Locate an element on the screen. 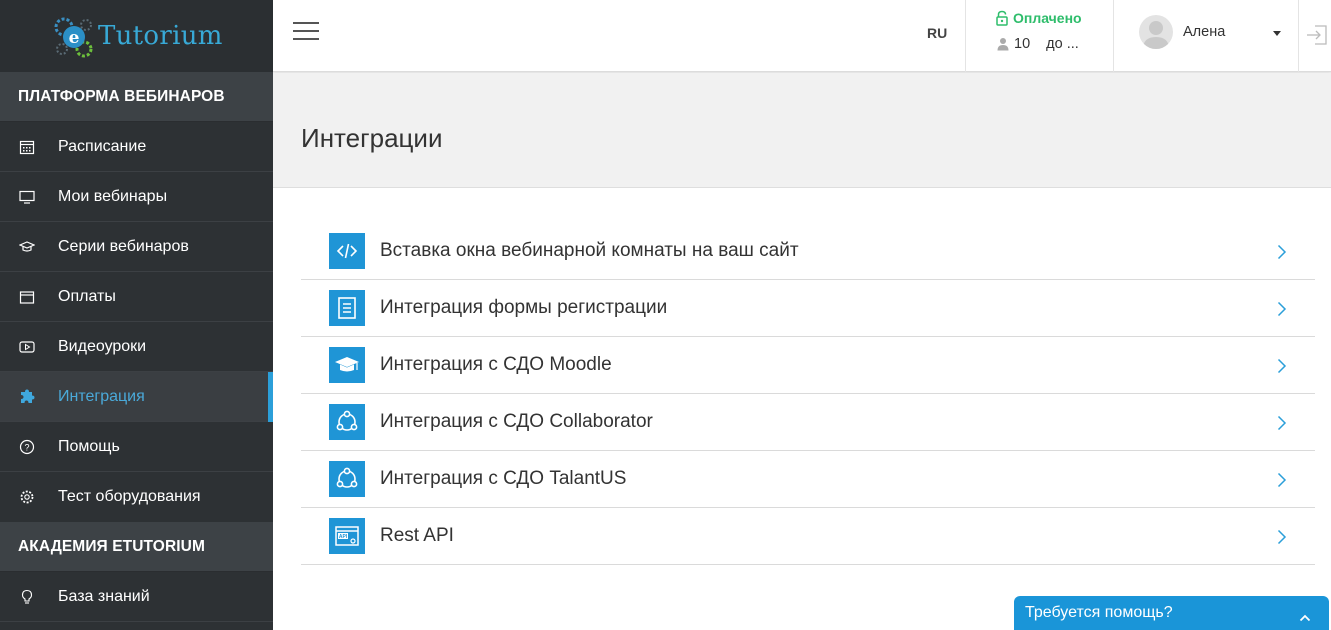 The width and height of the screenshot is (1331, 630). sidebar-item-integration: Интеграция is located at coordinates (136, 397).